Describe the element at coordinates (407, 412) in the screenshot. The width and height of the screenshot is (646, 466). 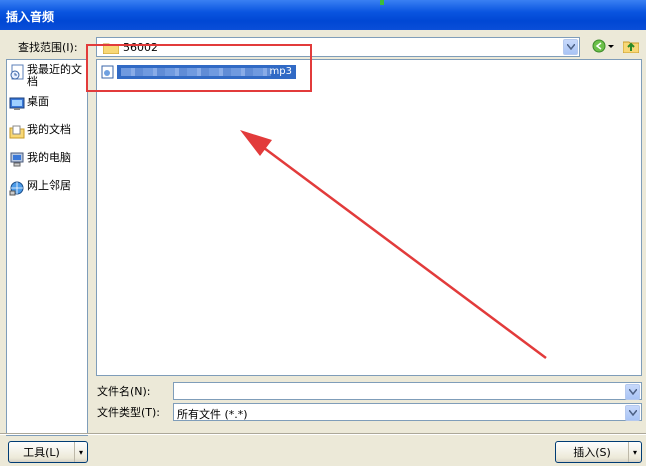
I see `filetype-dropdown: 所有文件 (*.*)` at that location.